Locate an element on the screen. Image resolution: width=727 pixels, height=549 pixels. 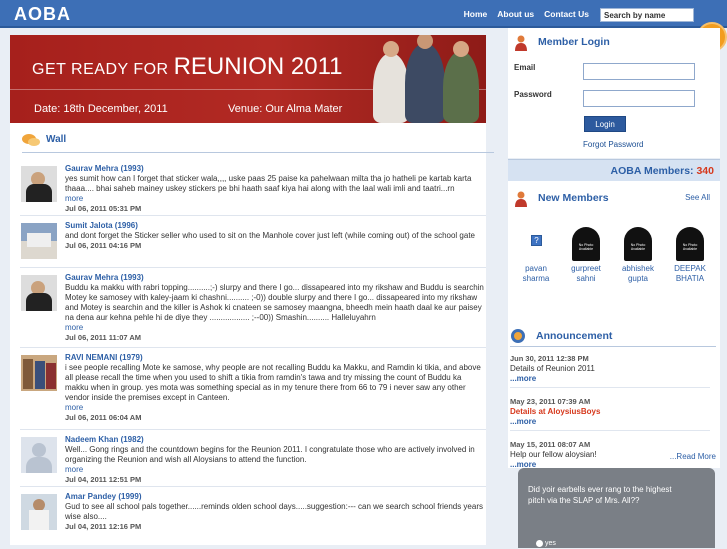
banner-title: GET READY FOR REUNION 2011 is located at coordinates (187, 67).